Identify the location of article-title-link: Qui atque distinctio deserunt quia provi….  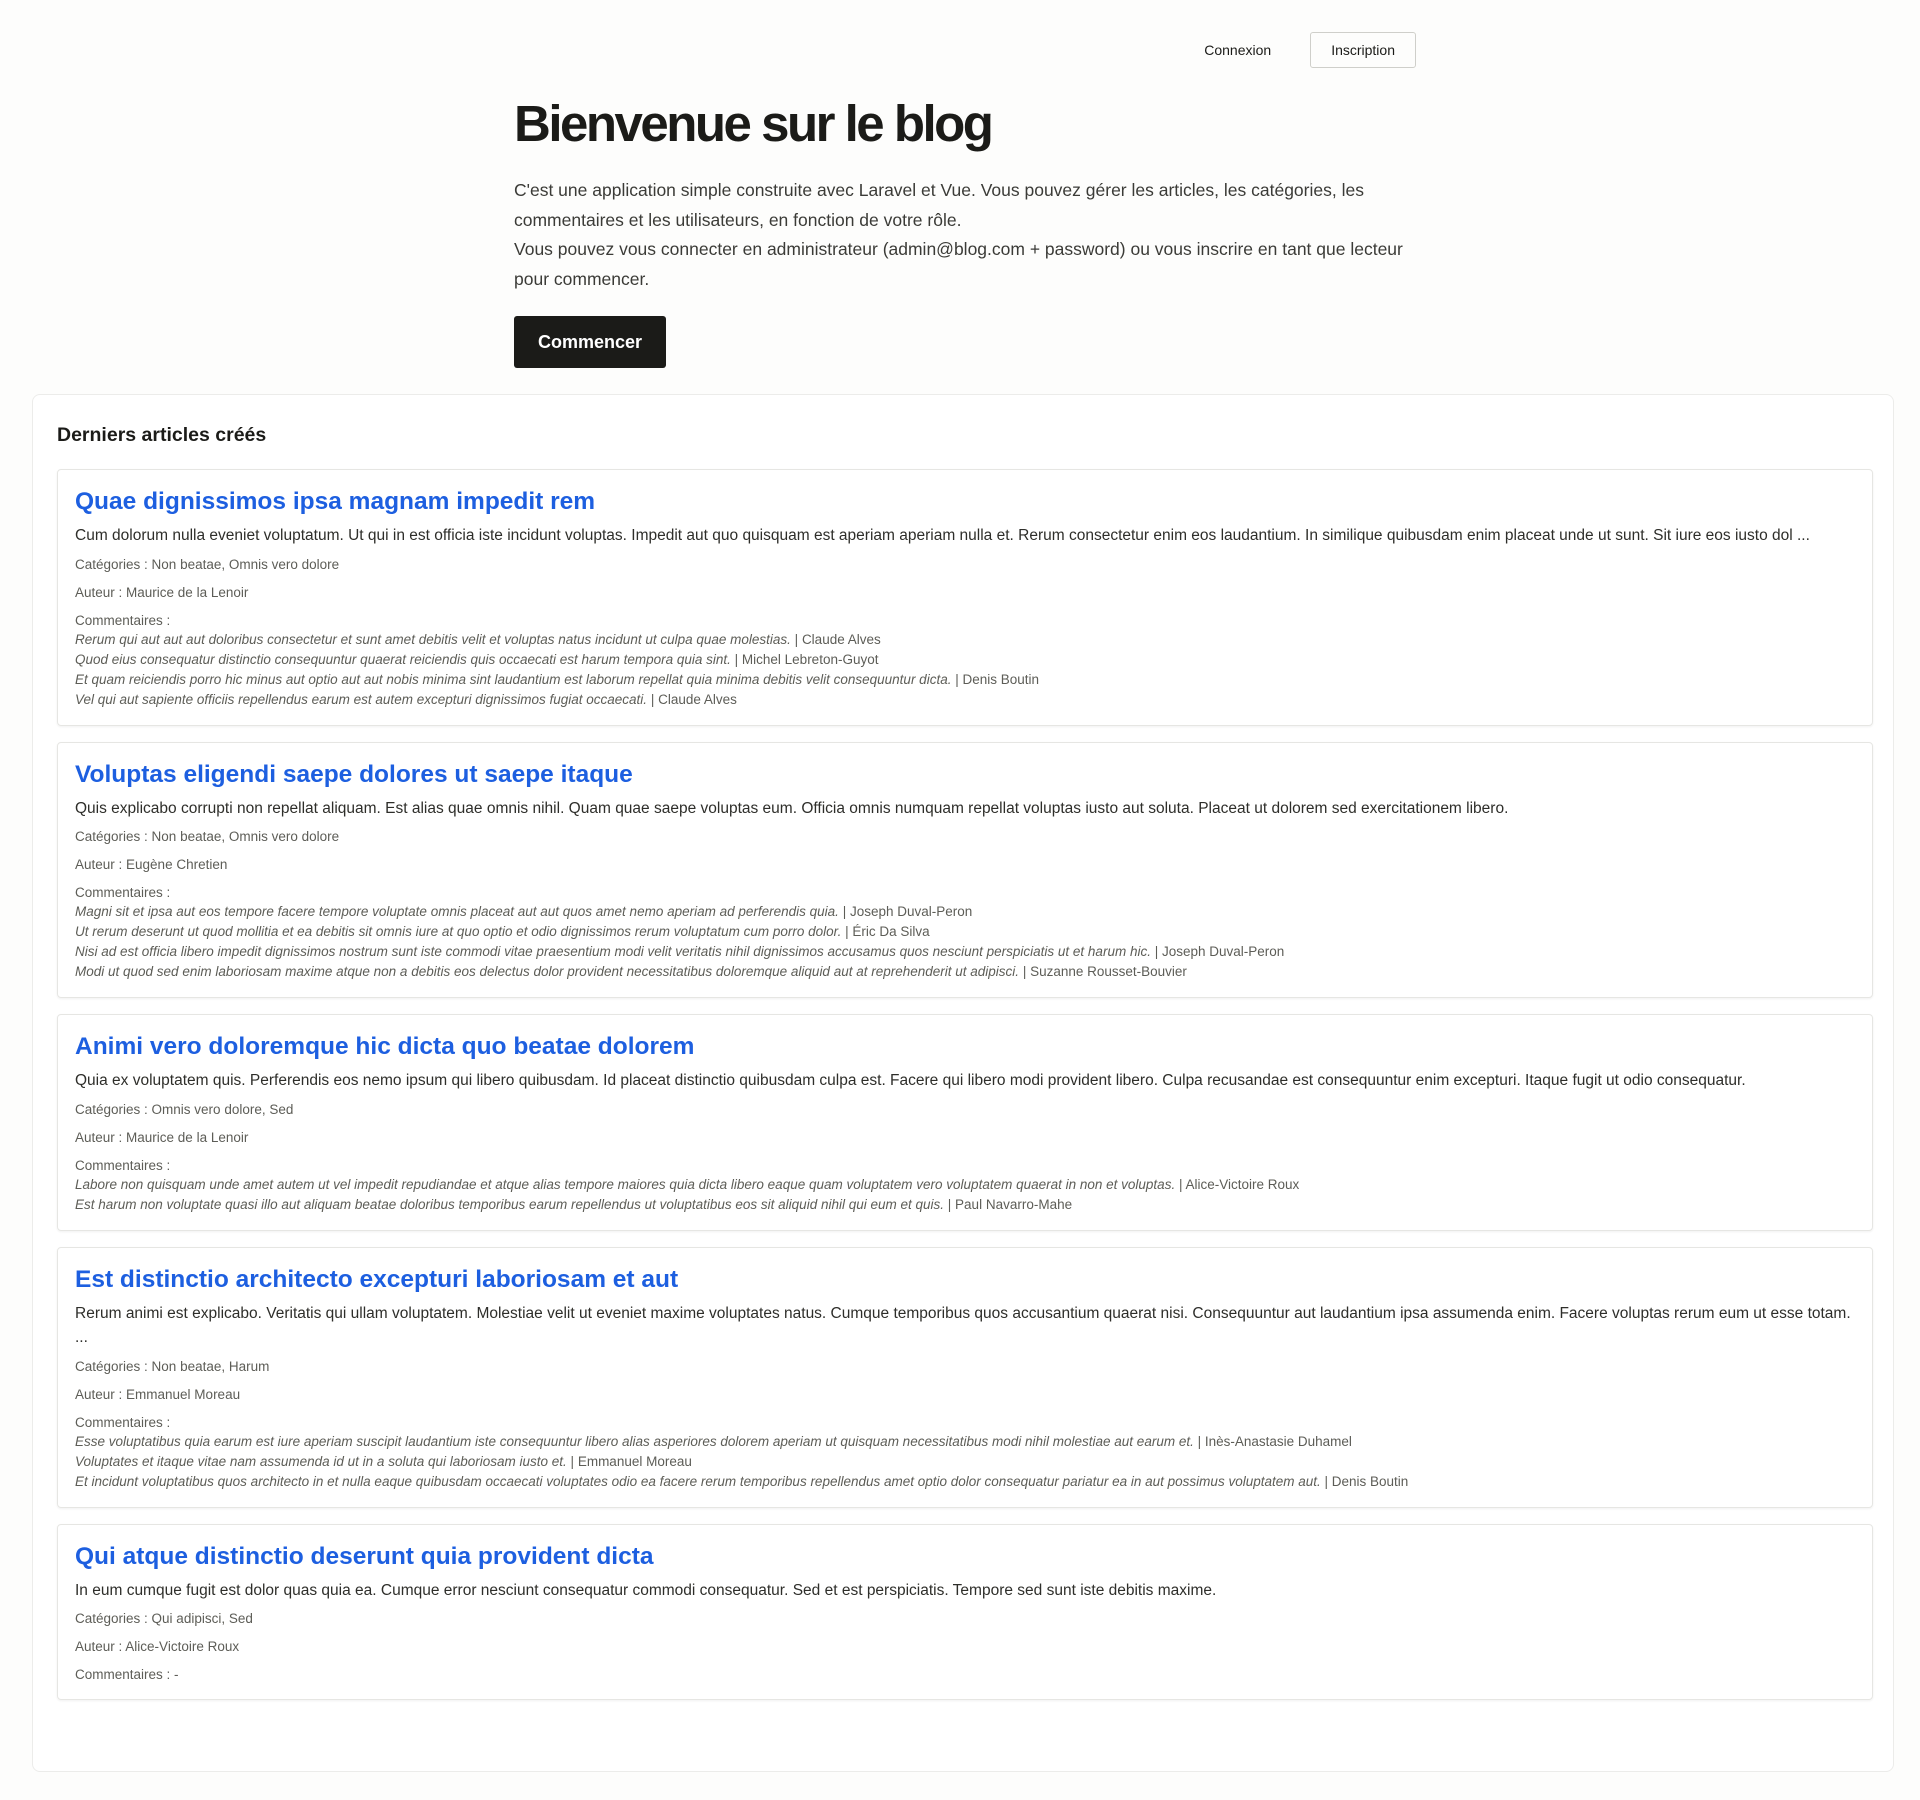
(965, 1557).